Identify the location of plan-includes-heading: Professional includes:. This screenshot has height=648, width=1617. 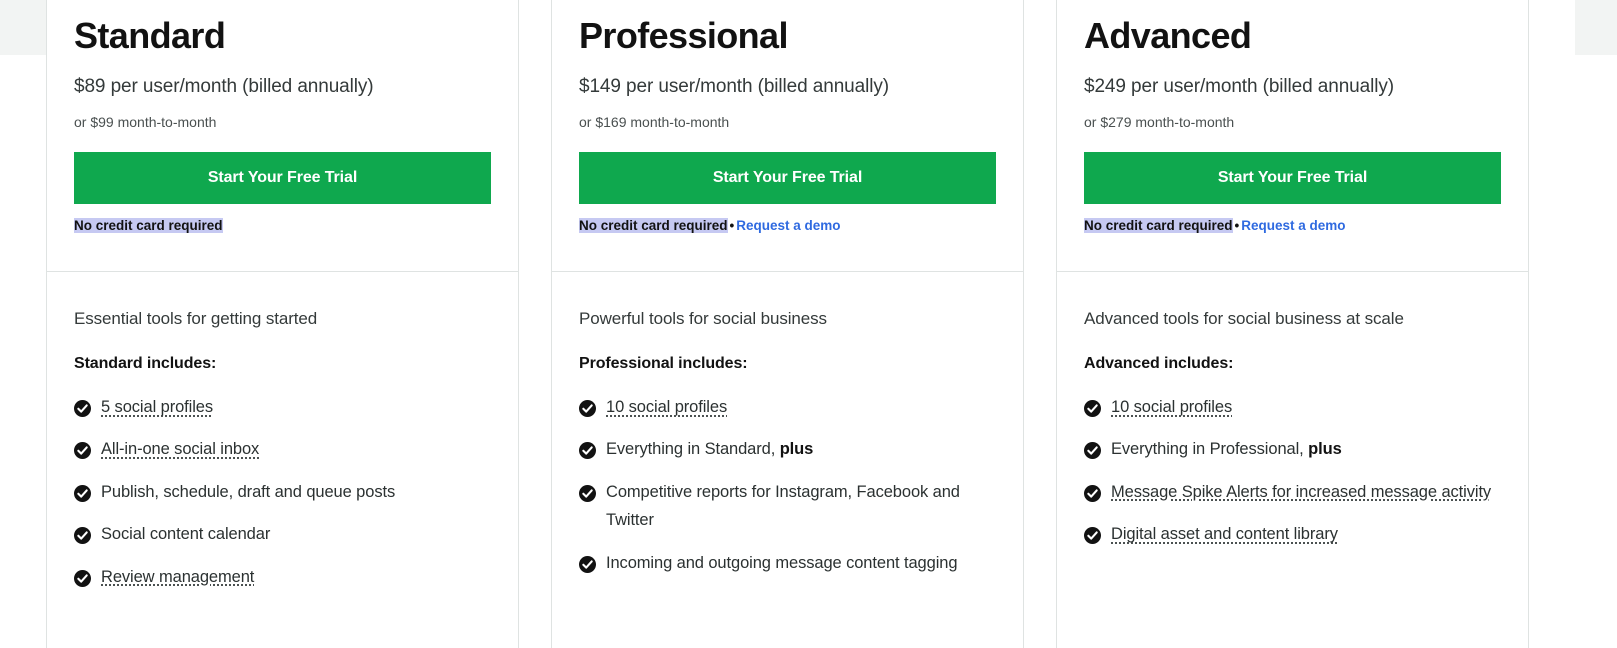
(663, 364).